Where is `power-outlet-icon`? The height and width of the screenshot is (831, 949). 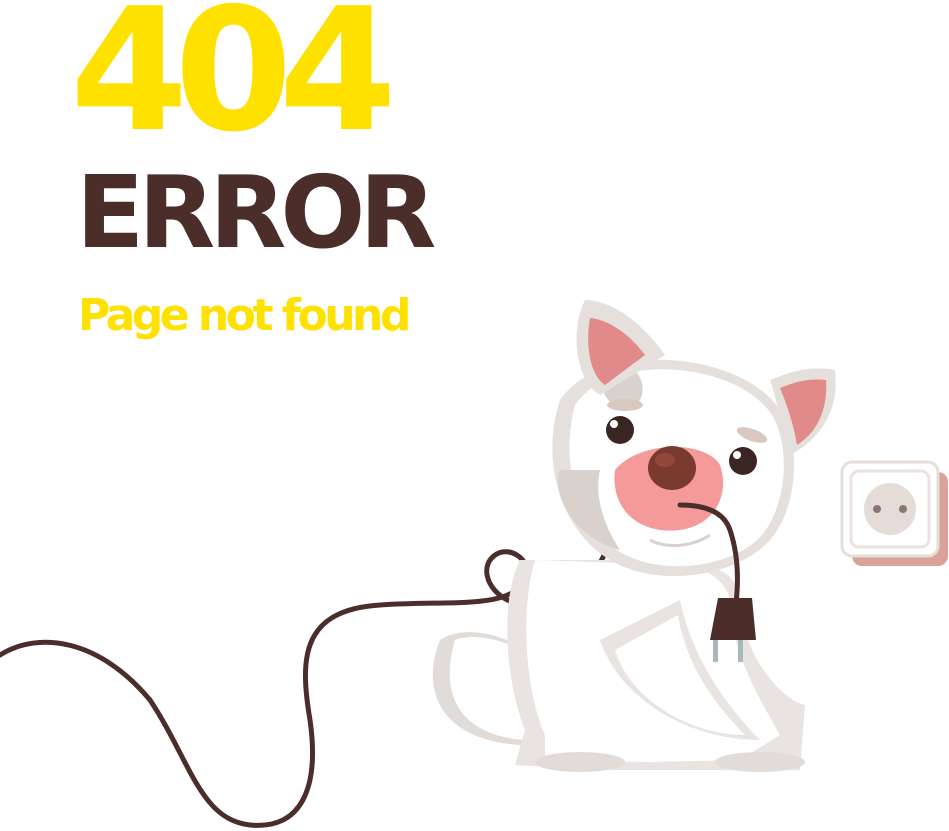
power-outlet-icon is located at coordinates (894, 513).